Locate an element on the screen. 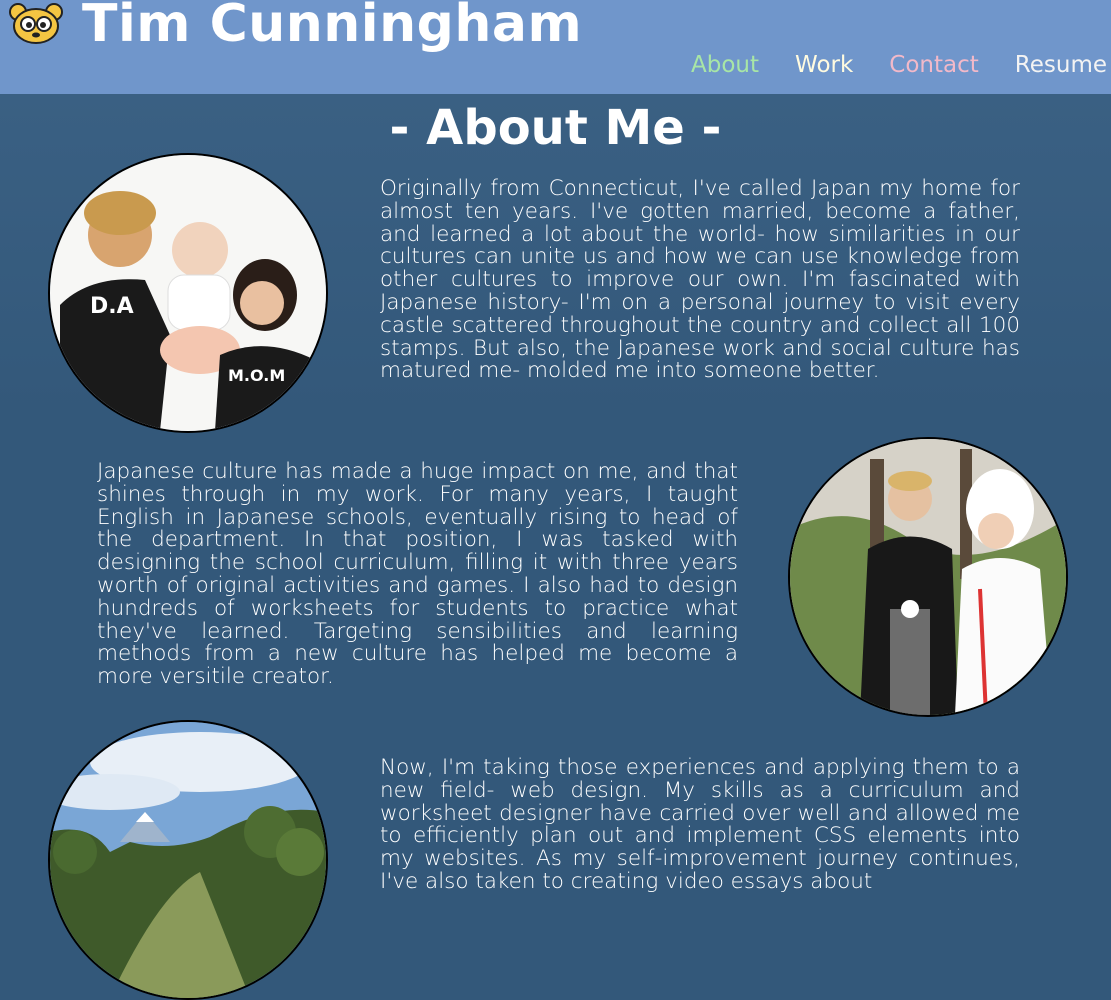 Image resolution: width=1111 pixels, height=1000 pixels. landscape-photo is located at coordinates (188, 860).